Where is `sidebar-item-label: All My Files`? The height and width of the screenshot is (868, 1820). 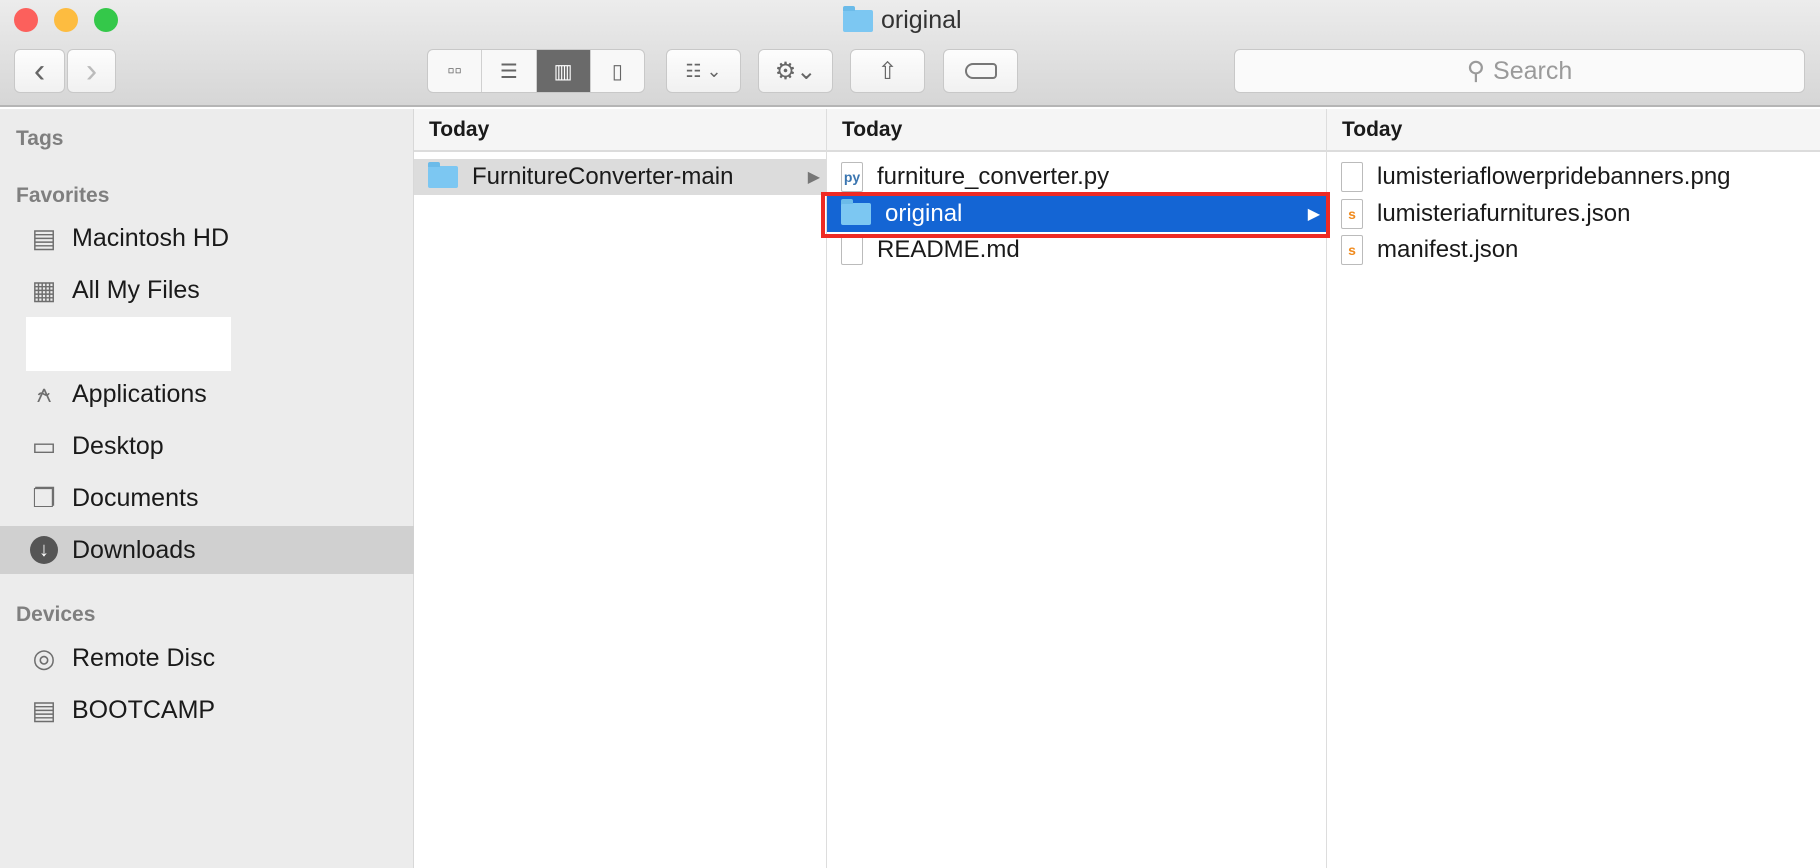
sidebar-item-label: All My Files is located at coordinates (136, 289).